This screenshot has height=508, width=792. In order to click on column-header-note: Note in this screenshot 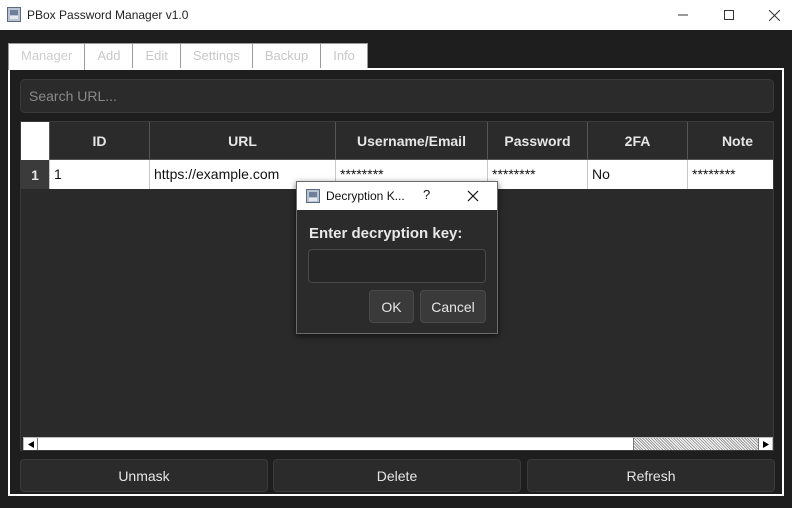, I will do `click(730, 141)`.